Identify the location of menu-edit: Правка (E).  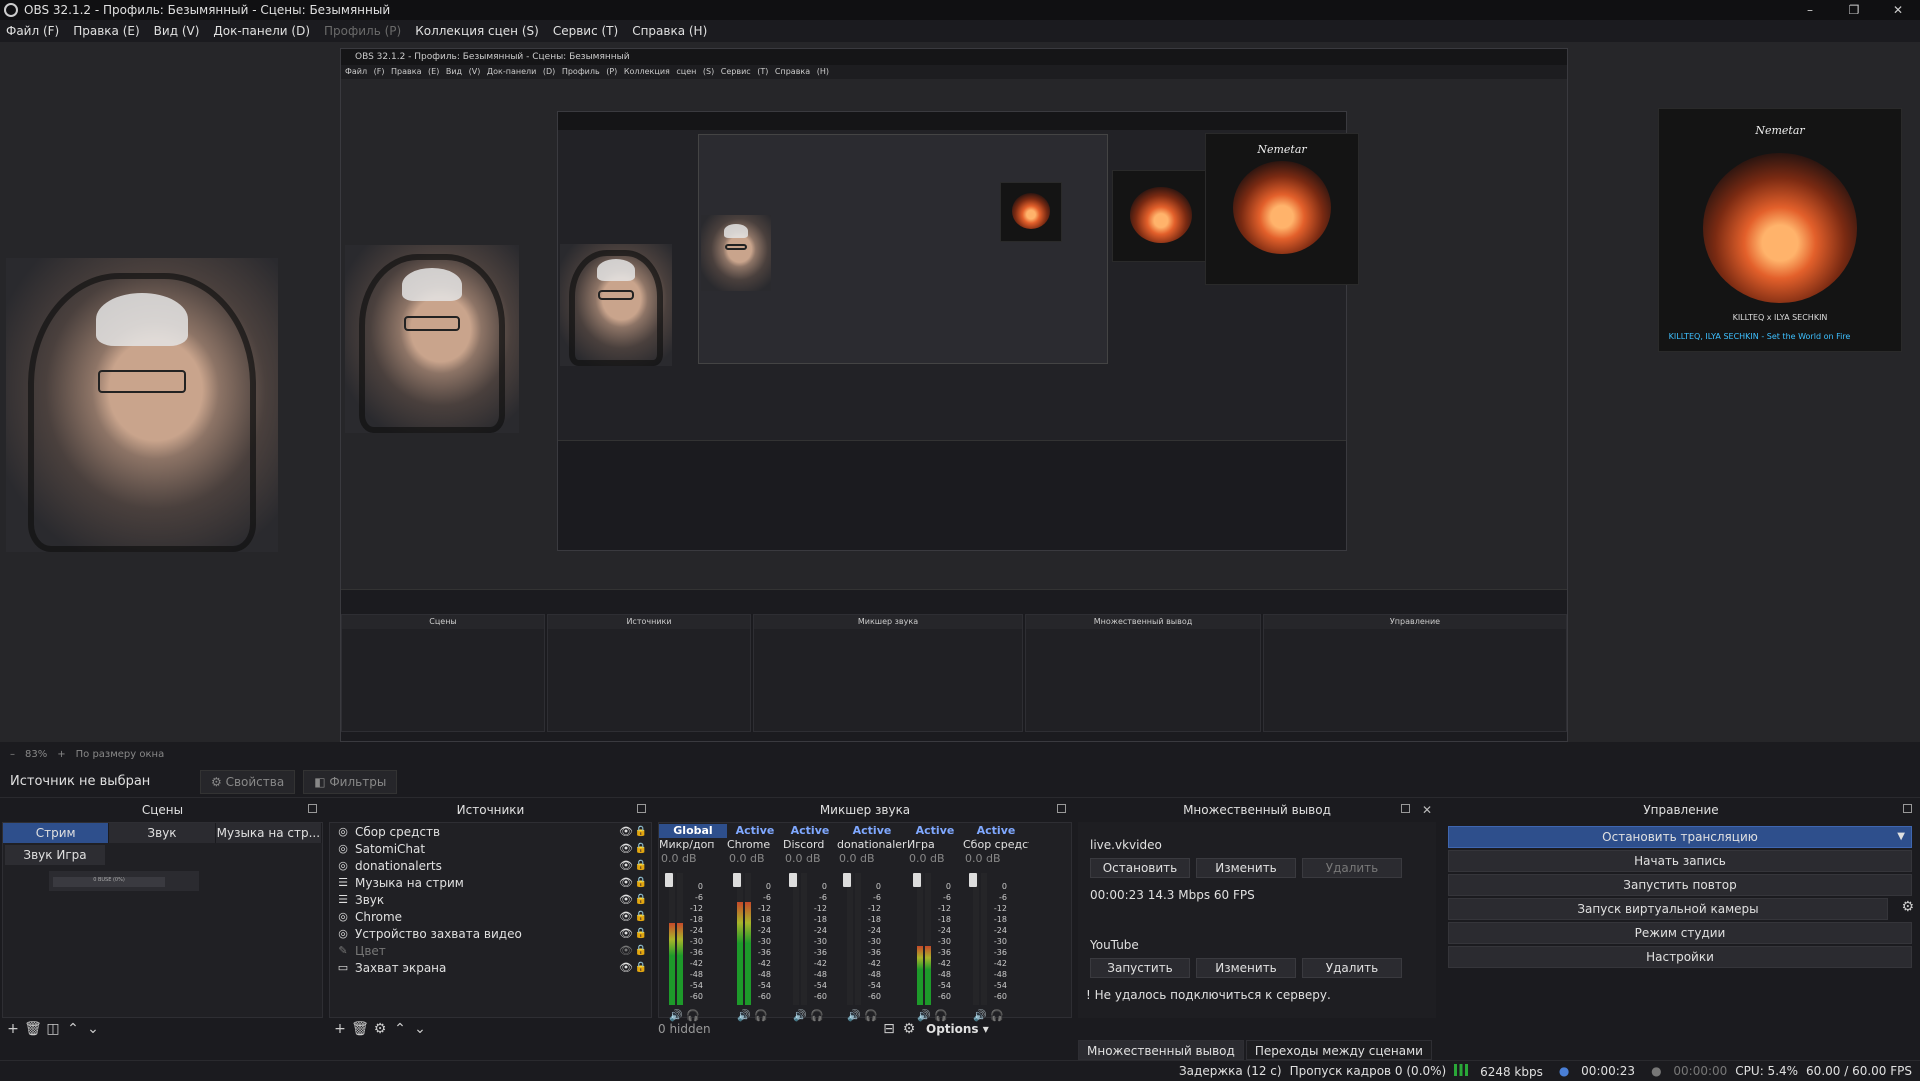
(106, 31).